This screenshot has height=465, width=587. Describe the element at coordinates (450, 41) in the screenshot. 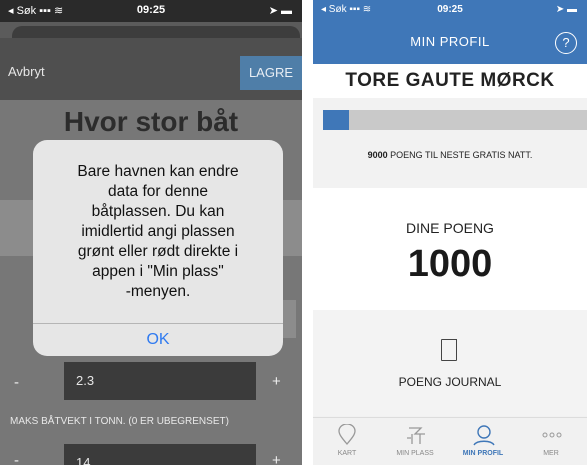

I see `page-title: MIN PROFIL` at that location.